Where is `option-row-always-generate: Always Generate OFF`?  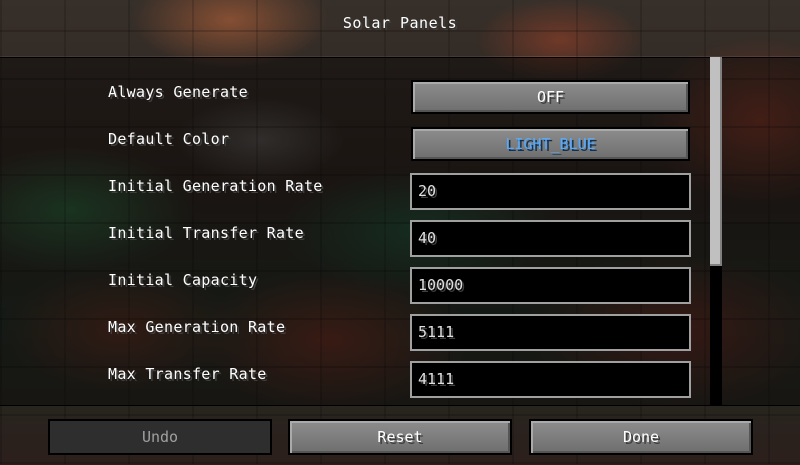 option-row-always-generate: Always Generate OFF is located at coordinates (360, 92).